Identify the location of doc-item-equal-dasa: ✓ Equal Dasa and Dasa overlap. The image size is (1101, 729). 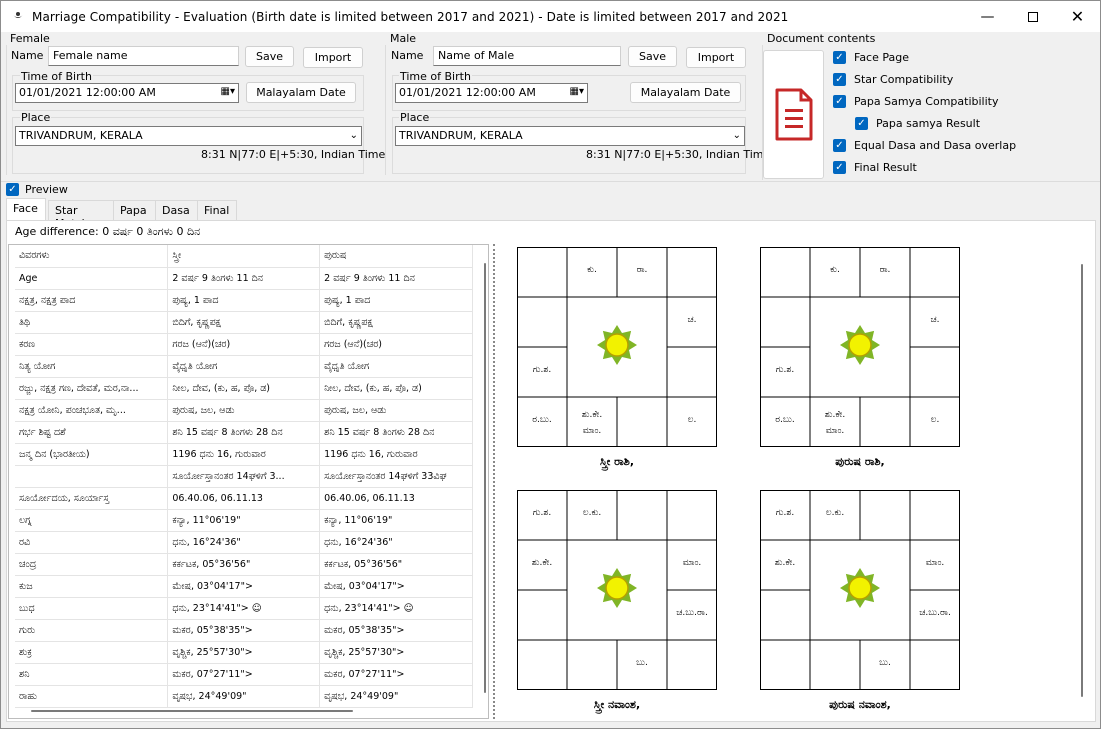
(924, 145).